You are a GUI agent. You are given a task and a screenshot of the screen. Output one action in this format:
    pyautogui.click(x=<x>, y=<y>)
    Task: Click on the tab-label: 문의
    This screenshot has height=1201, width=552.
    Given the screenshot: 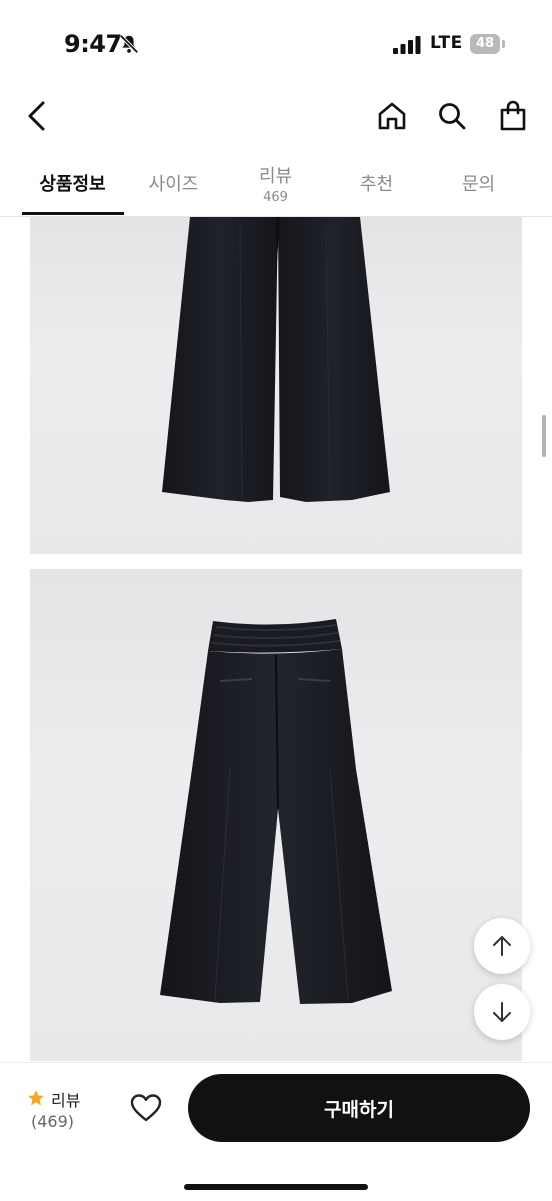 What is the action you would take?
    pyautogui.click(x=478, y=184)
    